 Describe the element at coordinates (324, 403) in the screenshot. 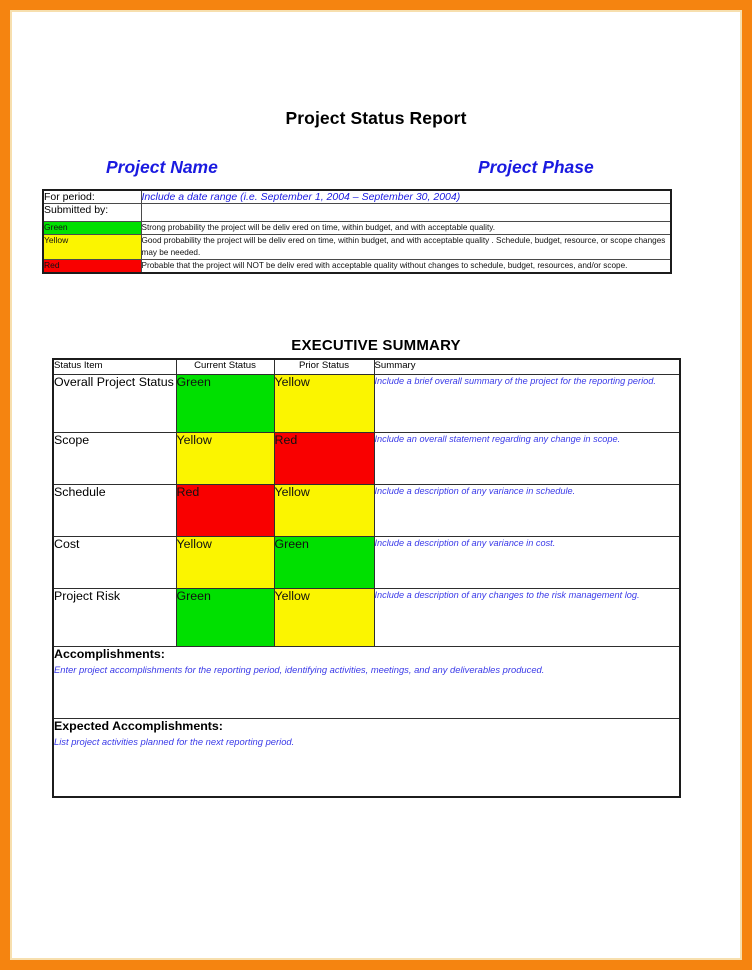

I see `prior-status-overall-project-status: Yellow` at that location.